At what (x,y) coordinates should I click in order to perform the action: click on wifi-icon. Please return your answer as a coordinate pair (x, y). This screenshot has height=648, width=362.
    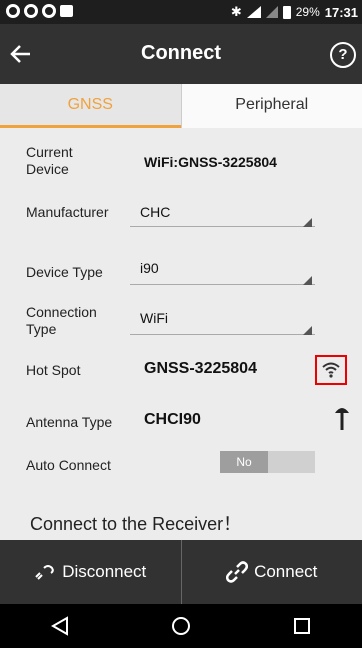
    Looking at the image, I should click on (331, 370).